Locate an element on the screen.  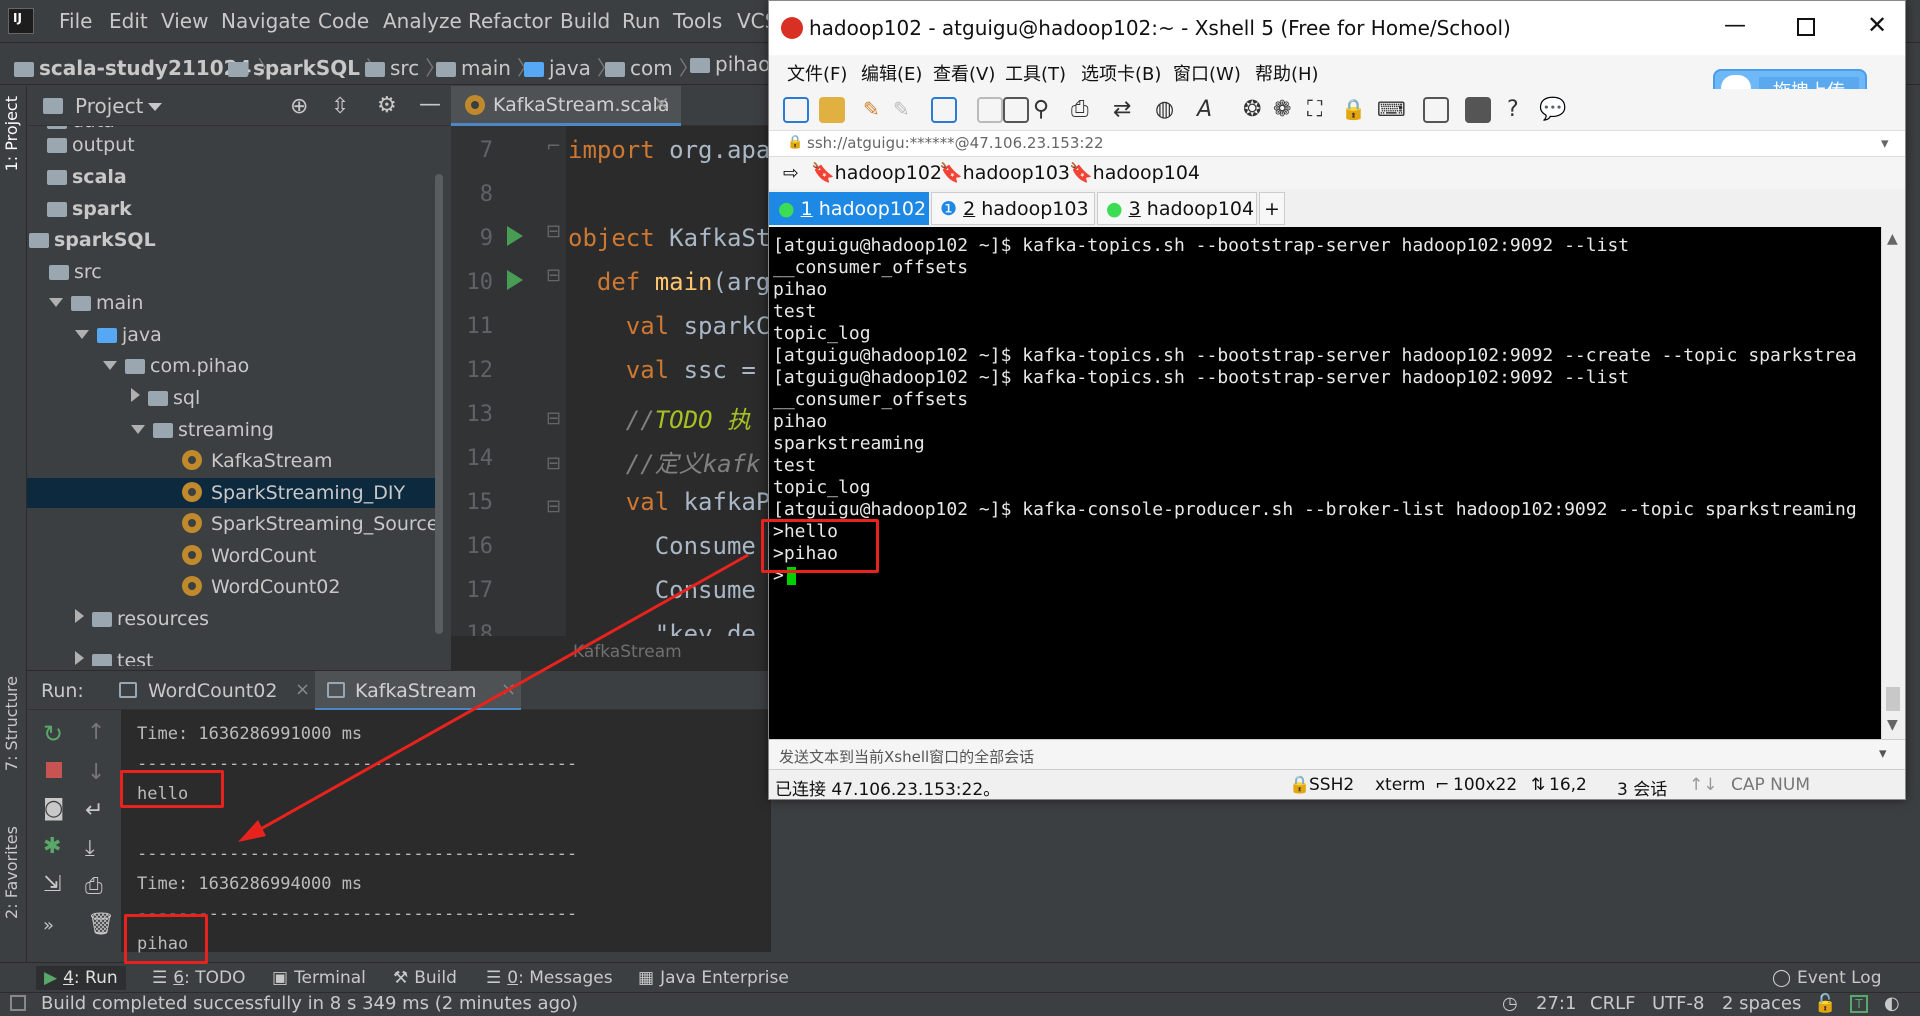
annotation-arrow-line is located at coordinates (499, 695).